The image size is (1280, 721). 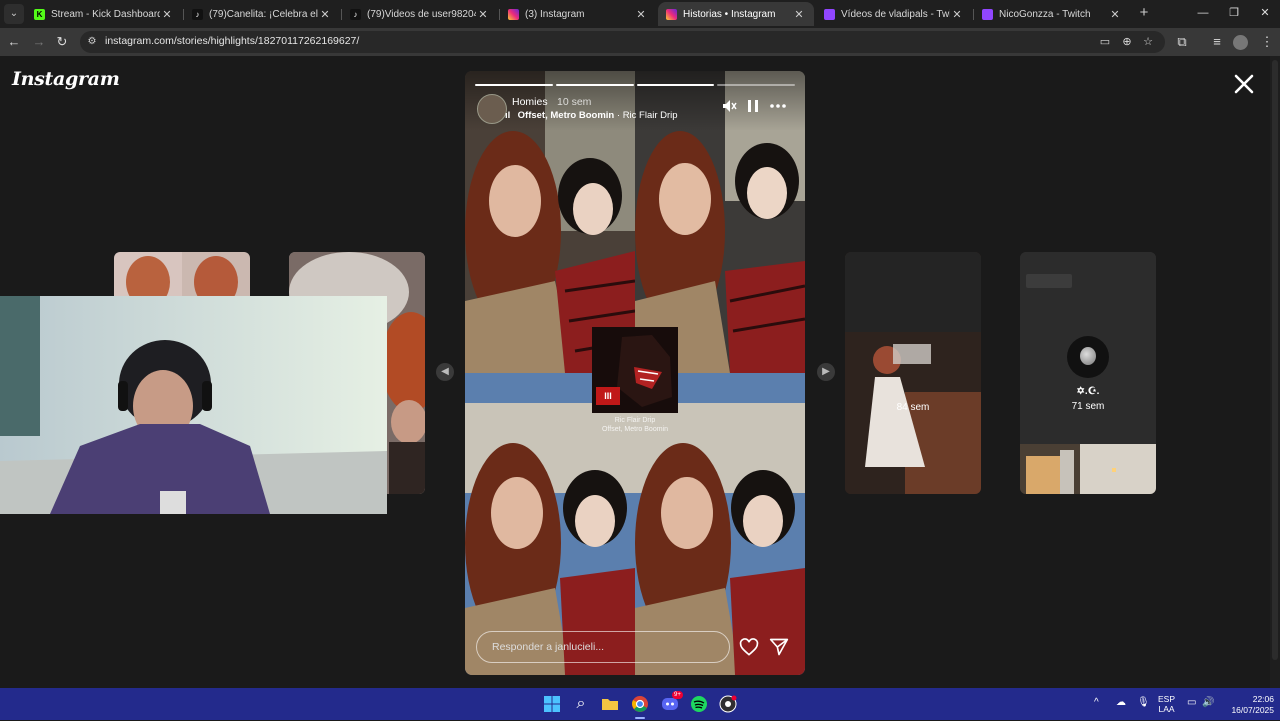 What do you see at coordinates (14, 14) in the screenshot?
I see `tab-search-chevron-icon: ⌄` at bounding box center [14, 14].